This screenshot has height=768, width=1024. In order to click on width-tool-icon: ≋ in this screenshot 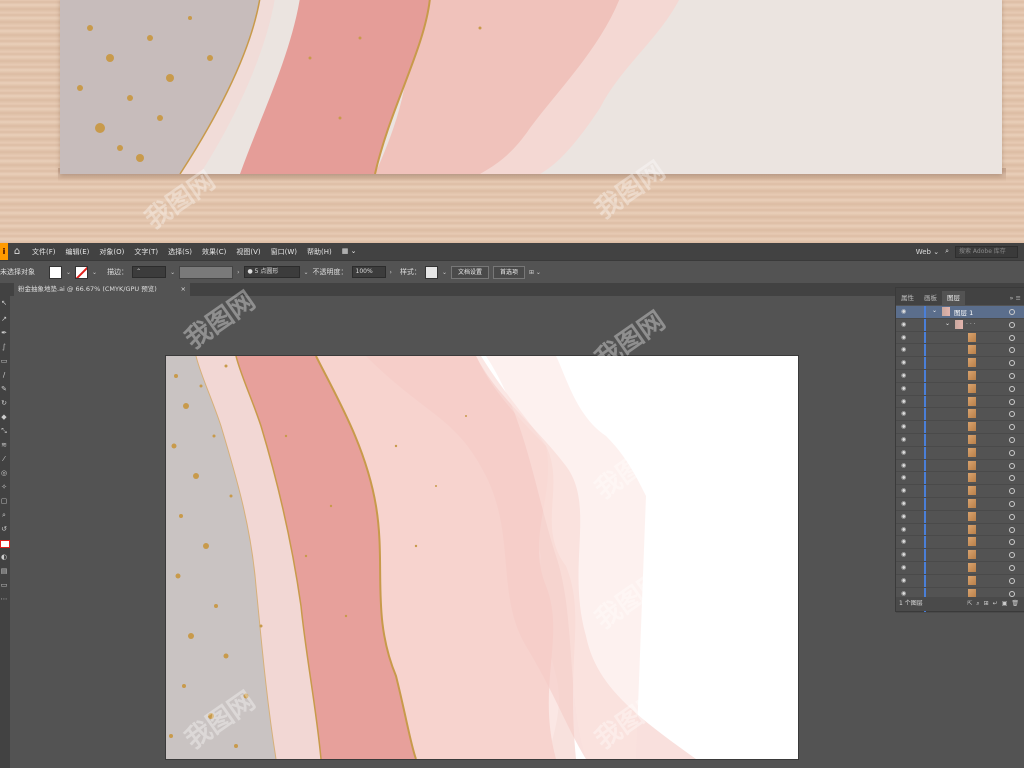, I will do `click(4, 445)`.